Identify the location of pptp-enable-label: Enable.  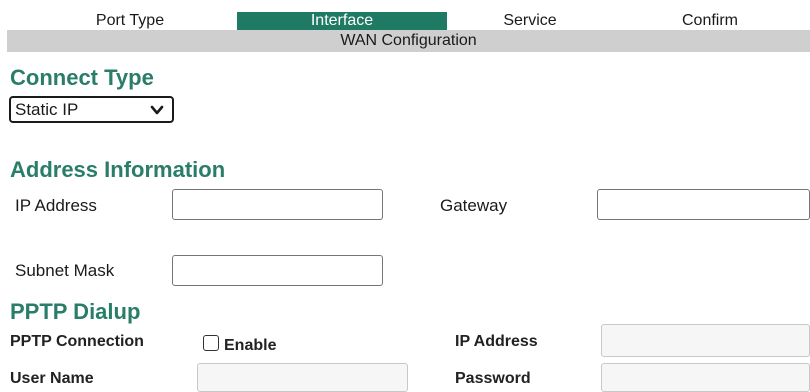
(250, 346).